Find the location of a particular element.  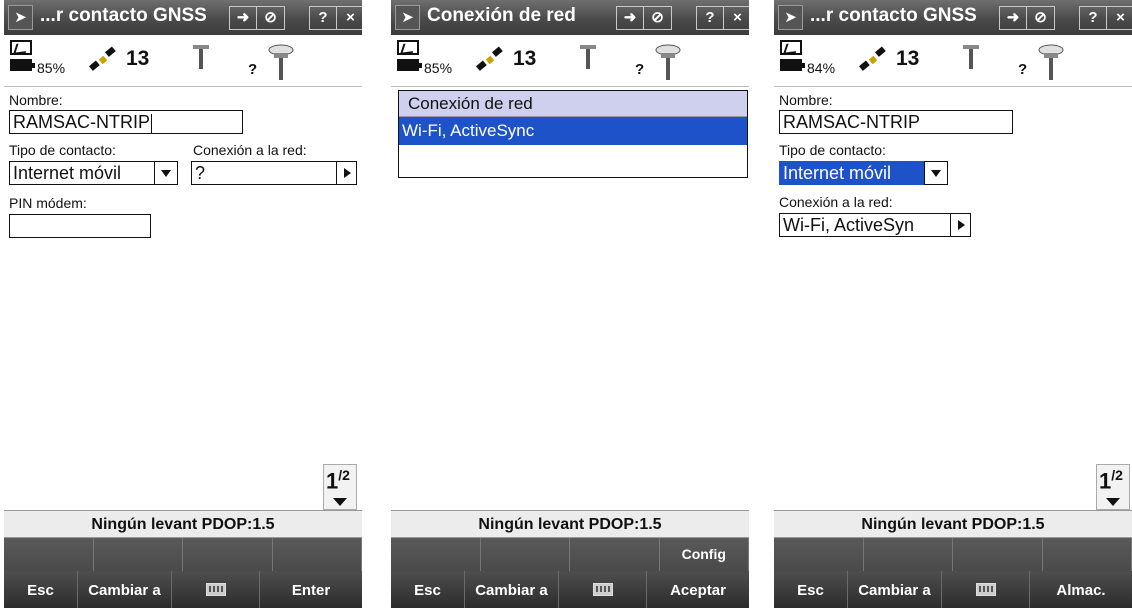

title-help-close: ? × is located at coordinates (722, 18).